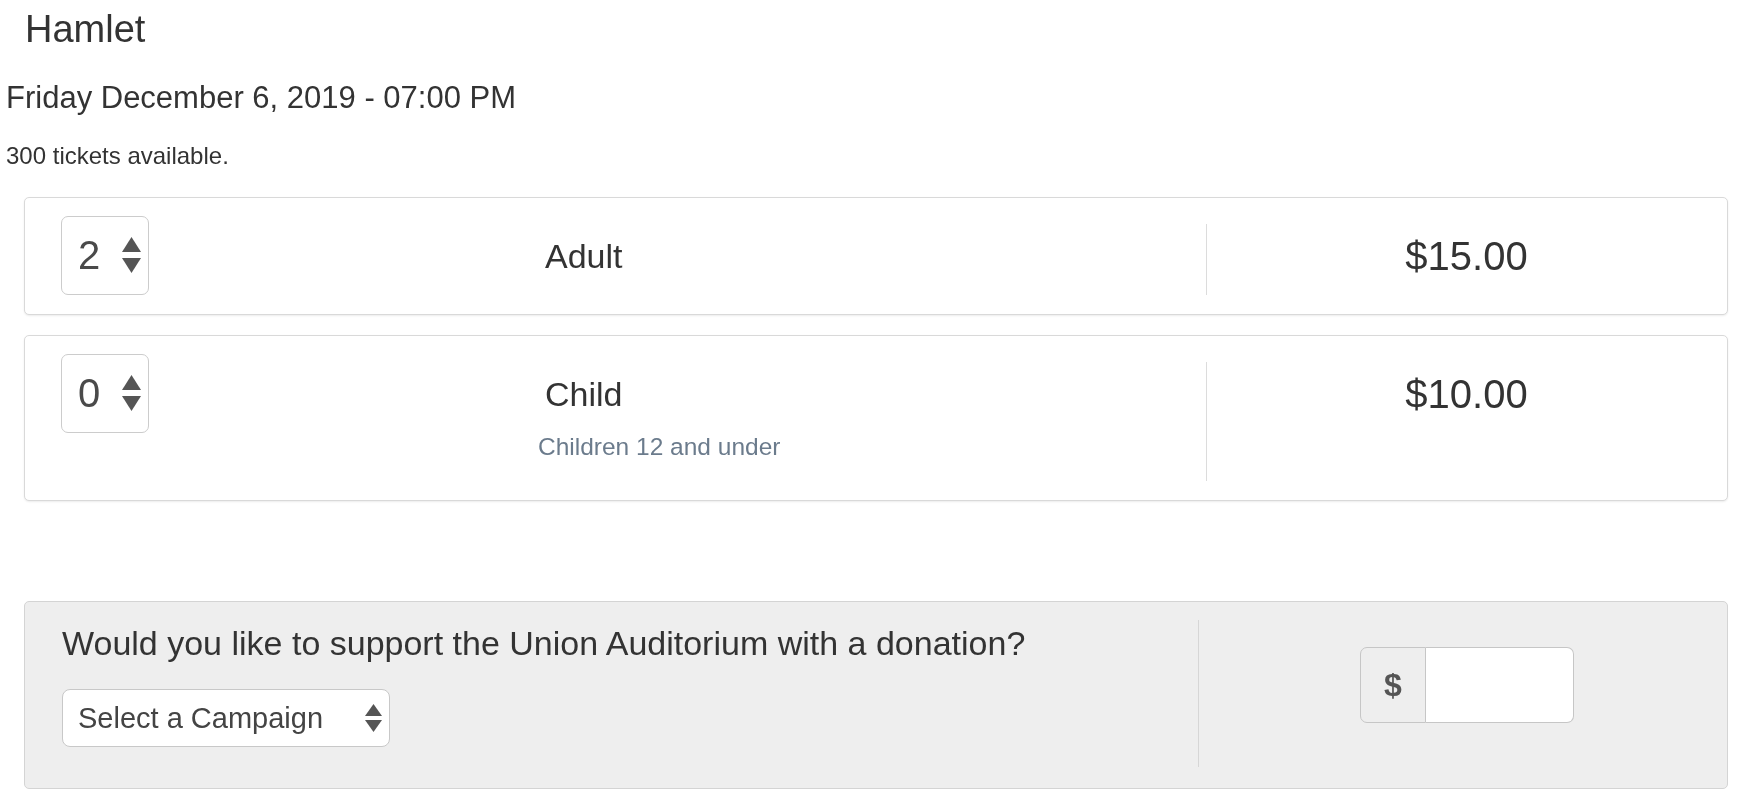 The width and height of the screenshot is (1738, 799). I want to click on ticket-description: Children 12 and under, so click(660, 447).